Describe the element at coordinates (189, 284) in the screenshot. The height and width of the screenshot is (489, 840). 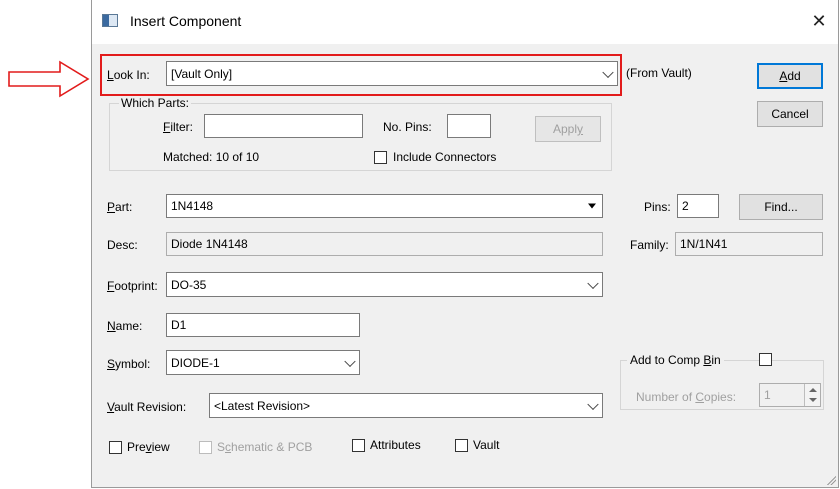
I see `footprint-value: DO-35` at that location.